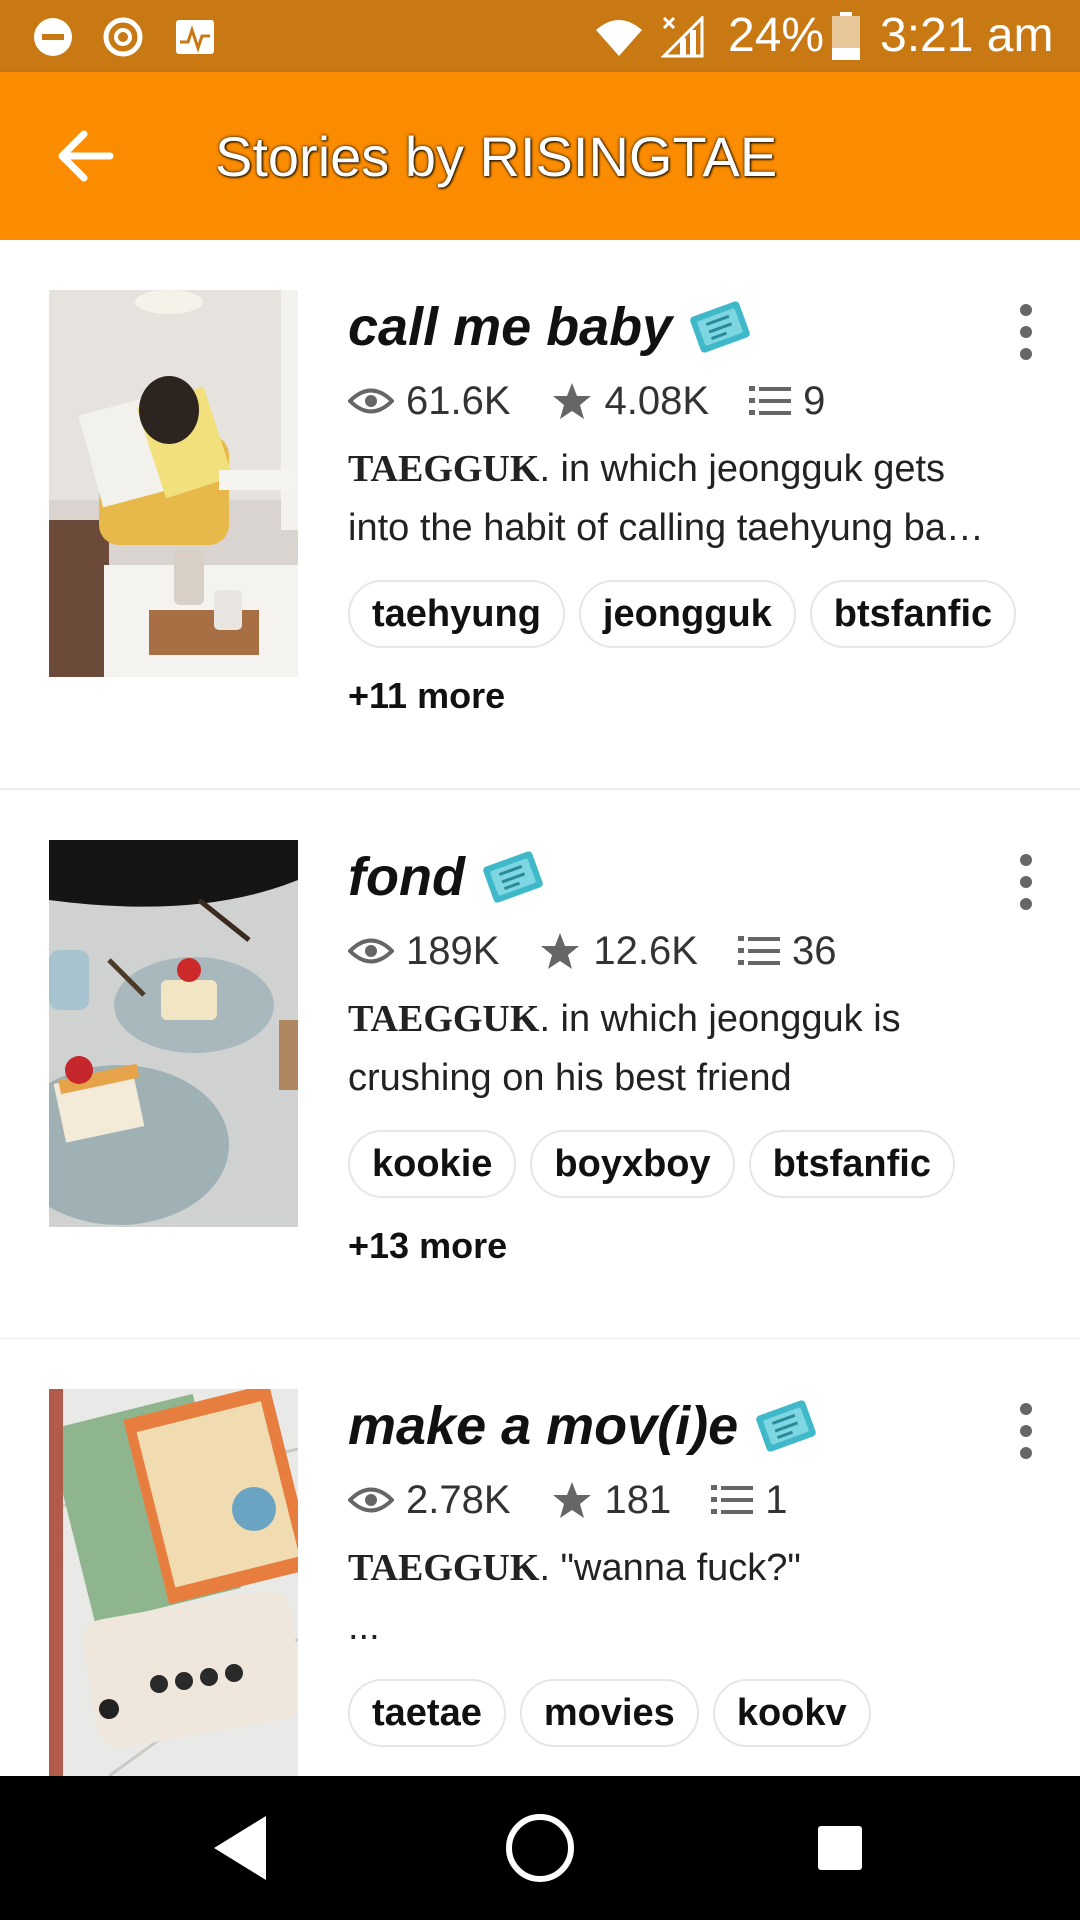 This screenshot has height=1920, width=1080. Describe the element at coordinates (638, 1499) in the screenshot. I see `vote-count: 181` at that location.